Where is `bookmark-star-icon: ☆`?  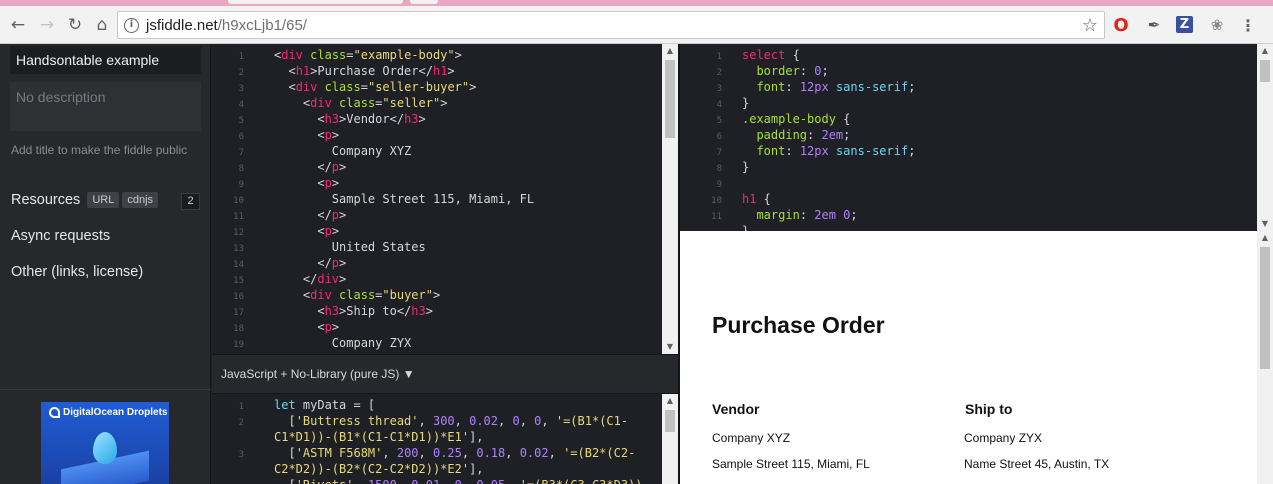 bookmark-star-icon: ☆ is located at coordinates (1090, 25).